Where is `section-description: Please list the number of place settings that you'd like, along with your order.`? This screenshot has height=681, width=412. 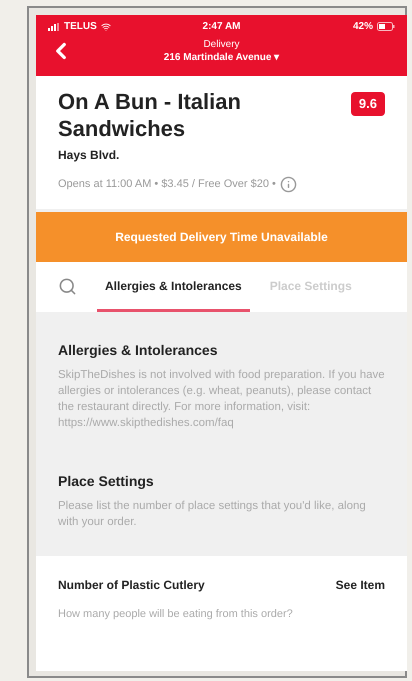 section-description: Please list the number of place settings that you'd like, along with your order. is located at coordinates (212, 514).